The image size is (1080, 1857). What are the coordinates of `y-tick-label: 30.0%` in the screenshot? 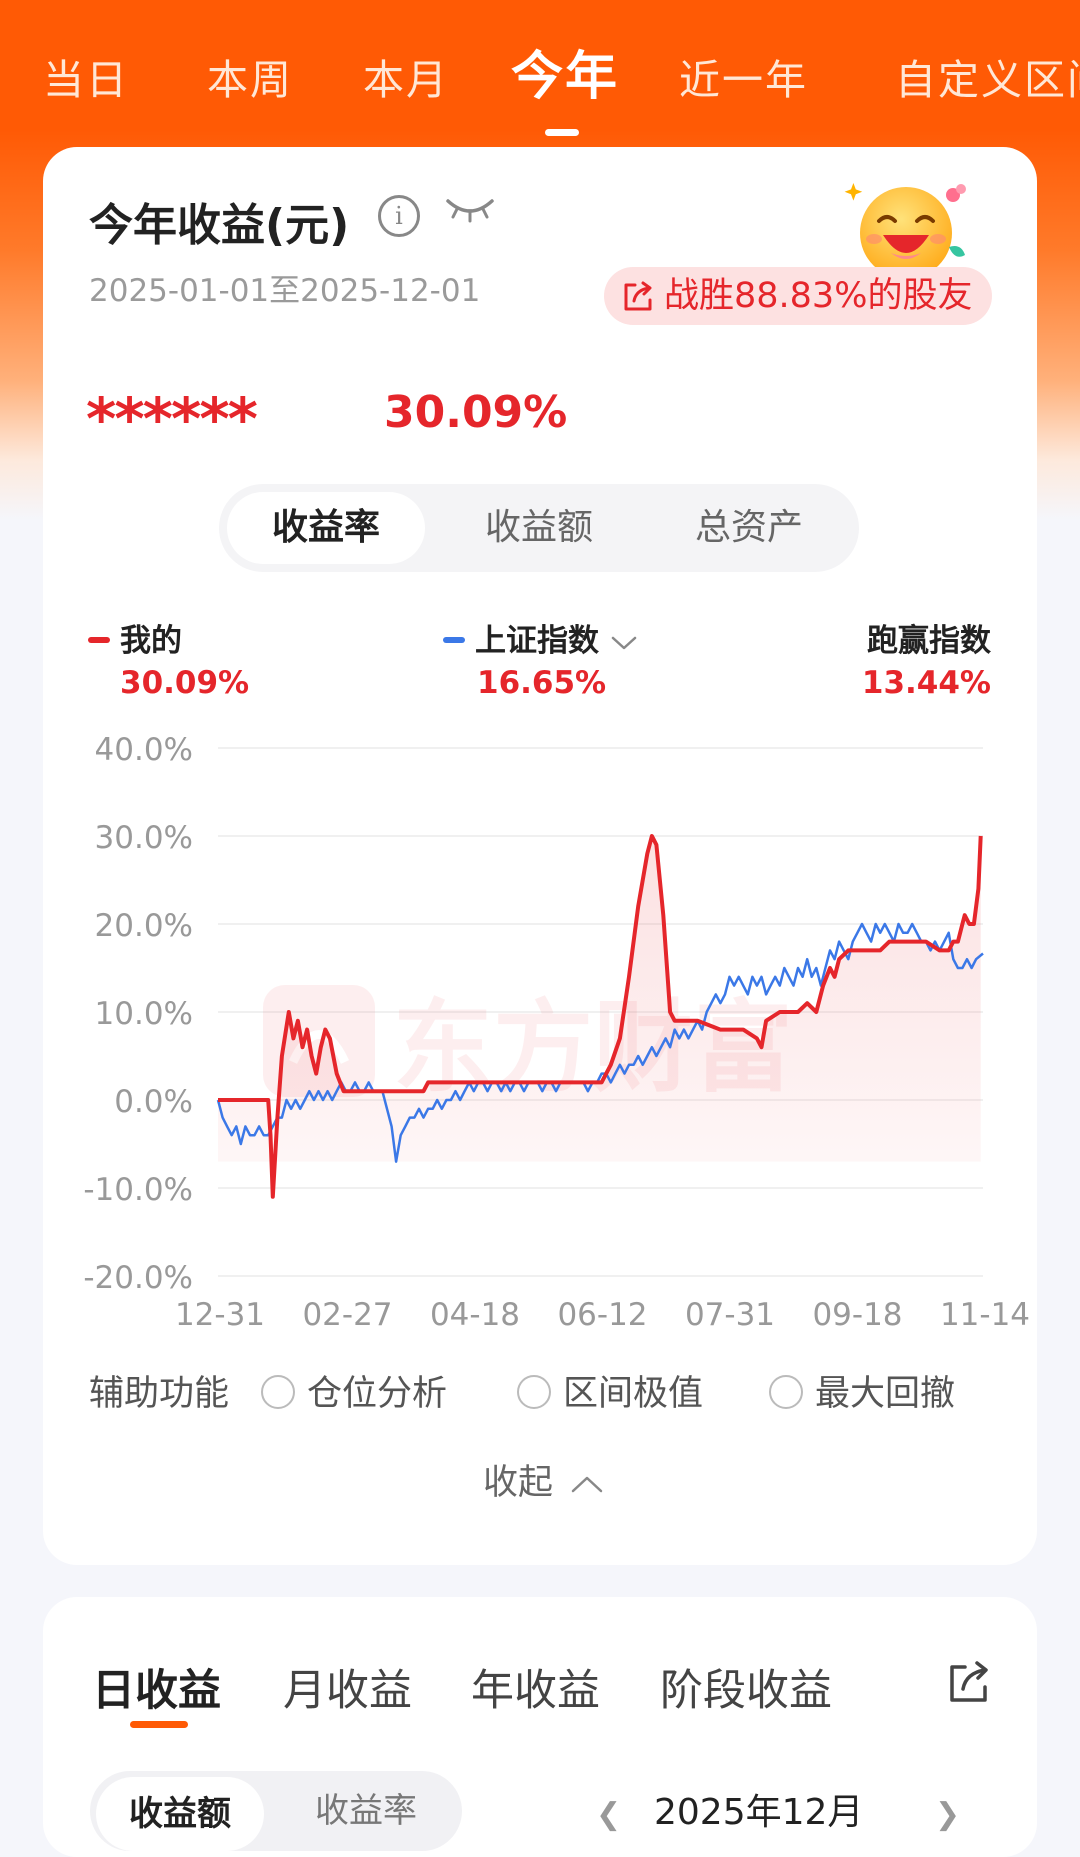 It's located at (144, 838).